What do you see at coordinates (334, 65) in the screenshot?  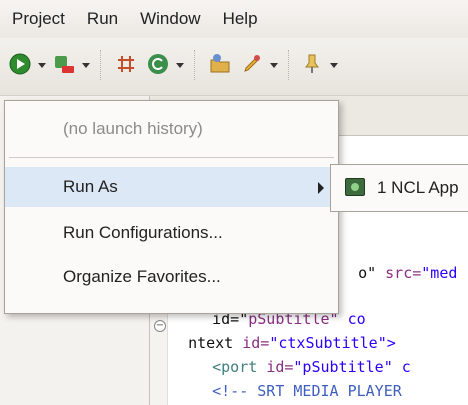 I see `pin-dropdown-arrow` at bounding box center [334, 65].